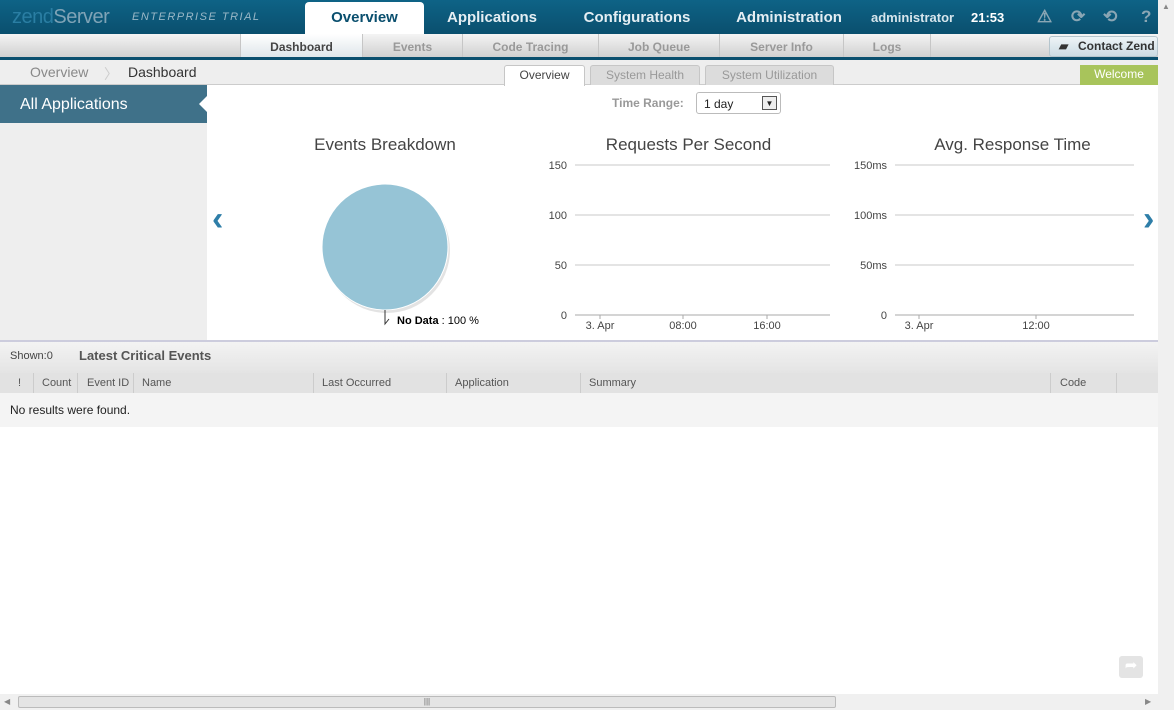  What do you see at coordinates (427, 702) in the screenshot?
I see `horizontal-scroll-thumb: |||` at bounding box center [427, 702].